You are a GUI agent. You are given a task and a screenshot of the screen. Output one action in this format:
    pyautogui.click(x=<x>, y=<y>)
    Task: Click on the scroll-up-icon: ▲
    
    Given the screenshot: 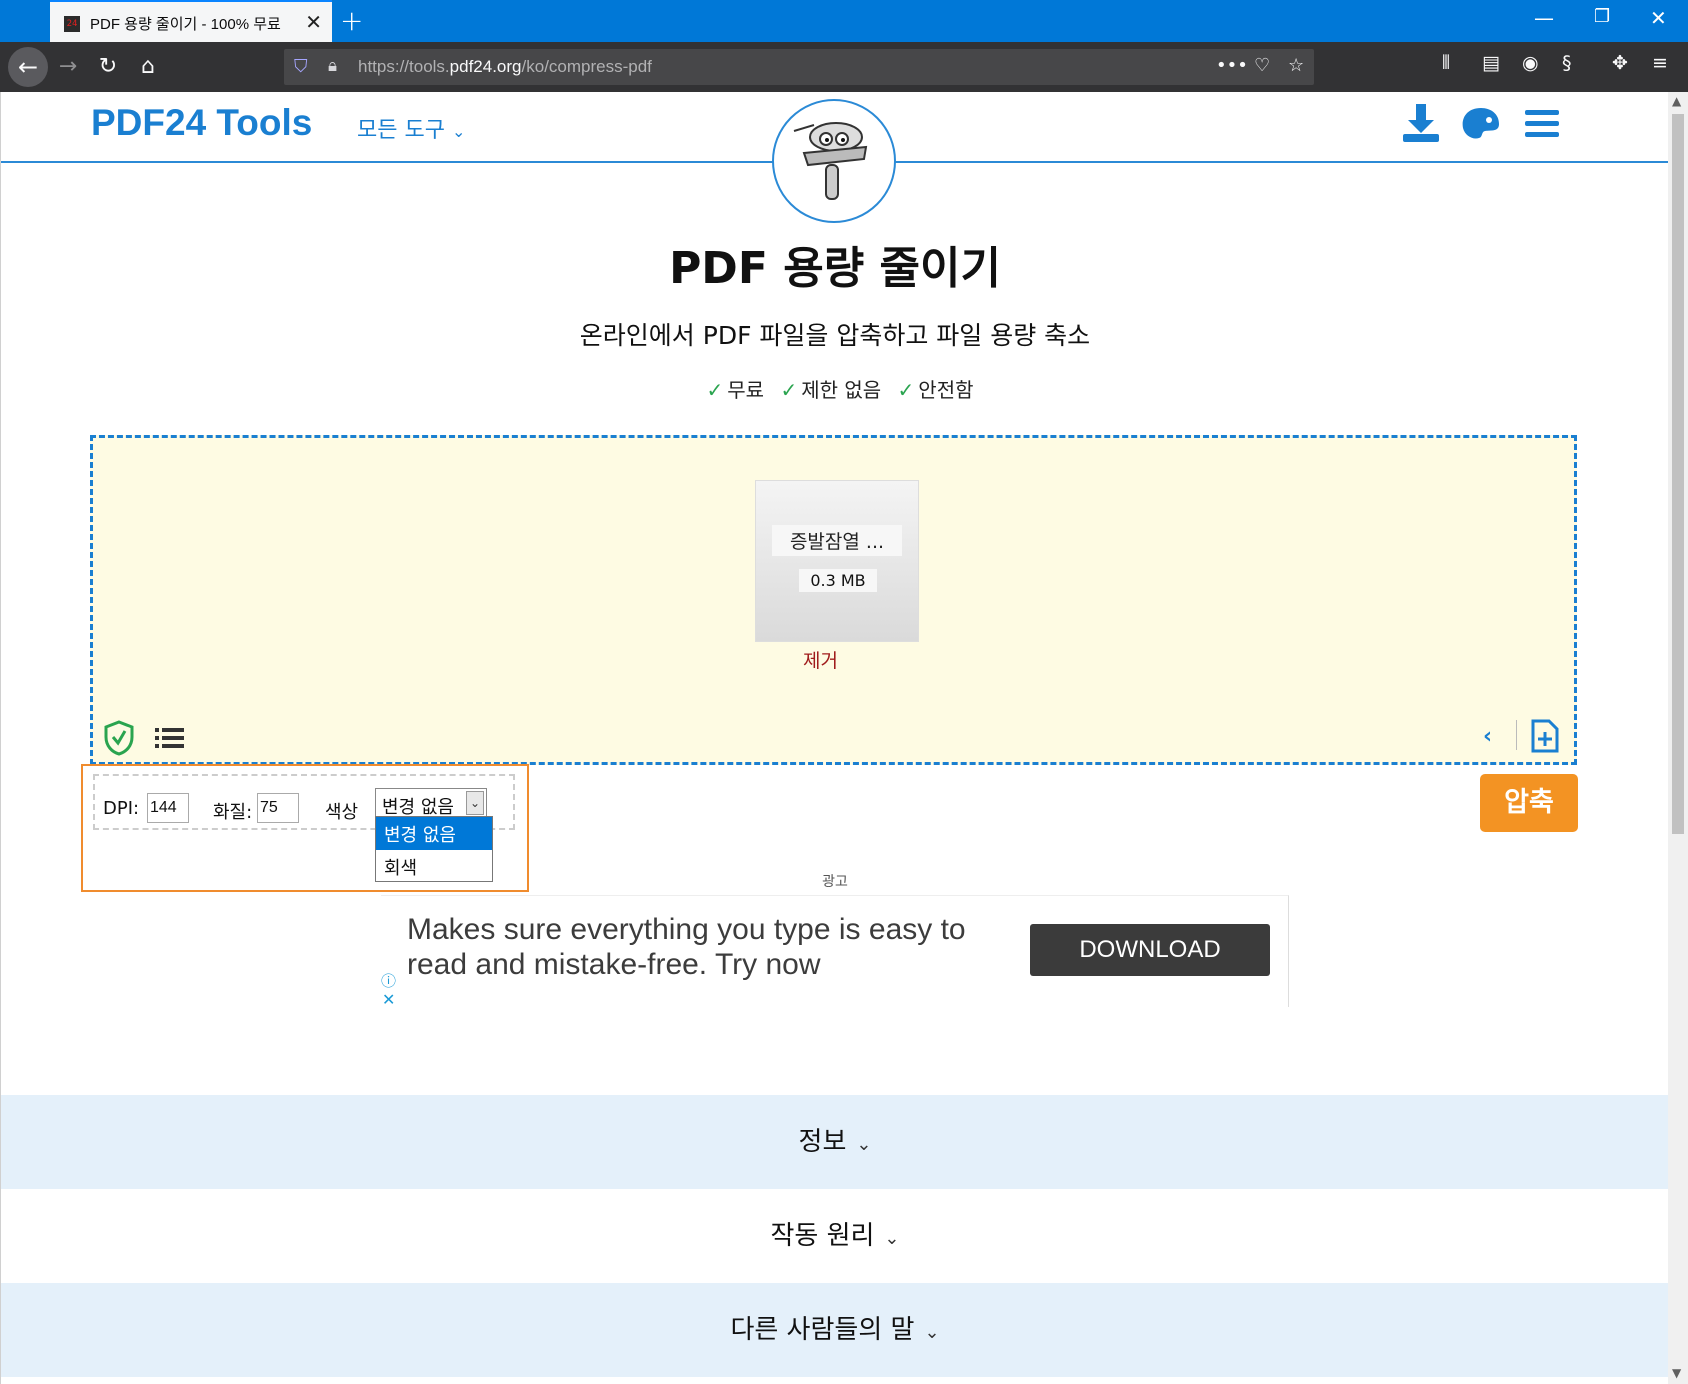 What is the action you would take?
    pyautogui.click(x=1676, y=101)
    